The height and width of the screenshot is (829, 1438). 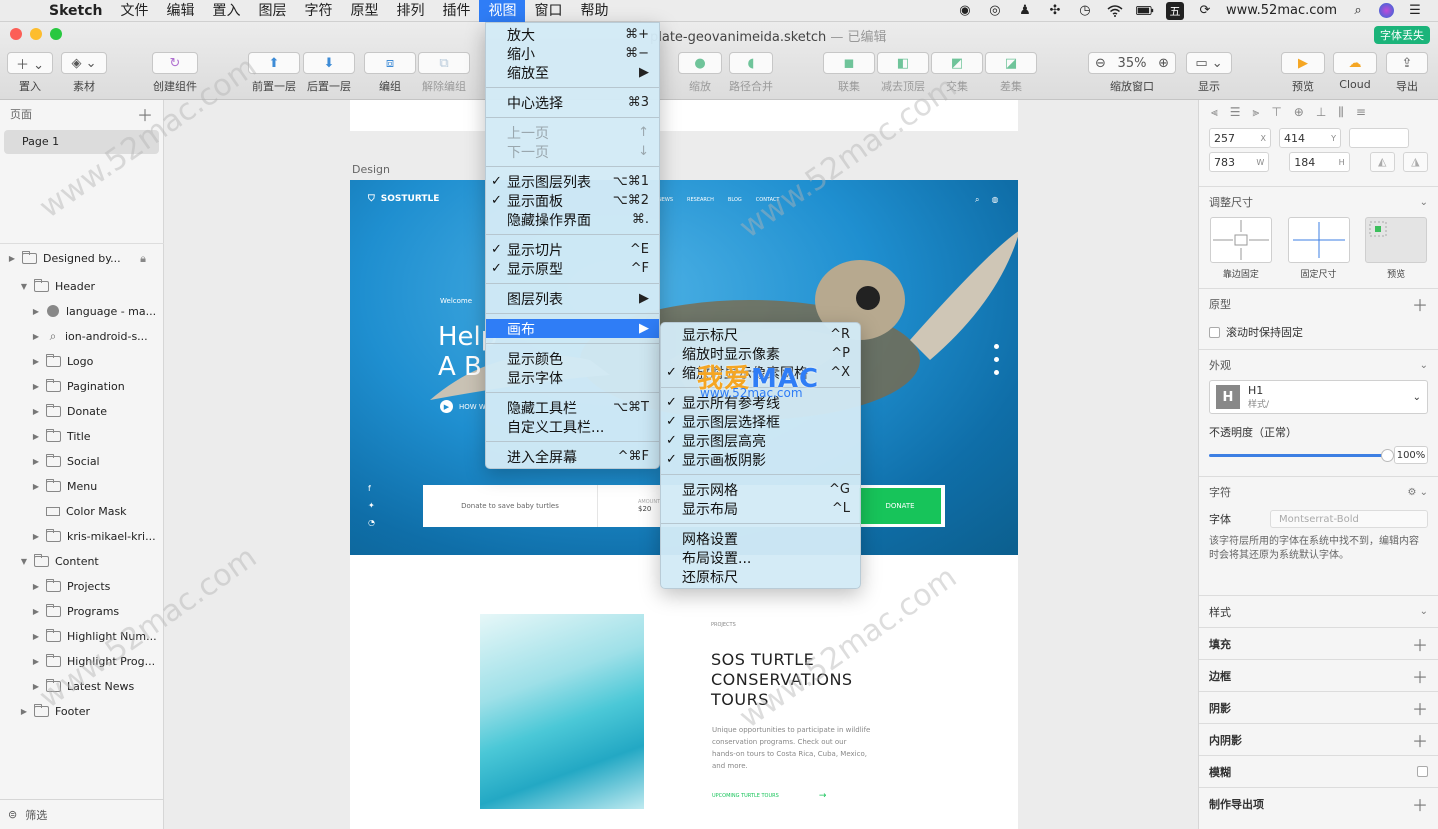 I want to click on preview-option: 预览, so click(x=1396, y=248).